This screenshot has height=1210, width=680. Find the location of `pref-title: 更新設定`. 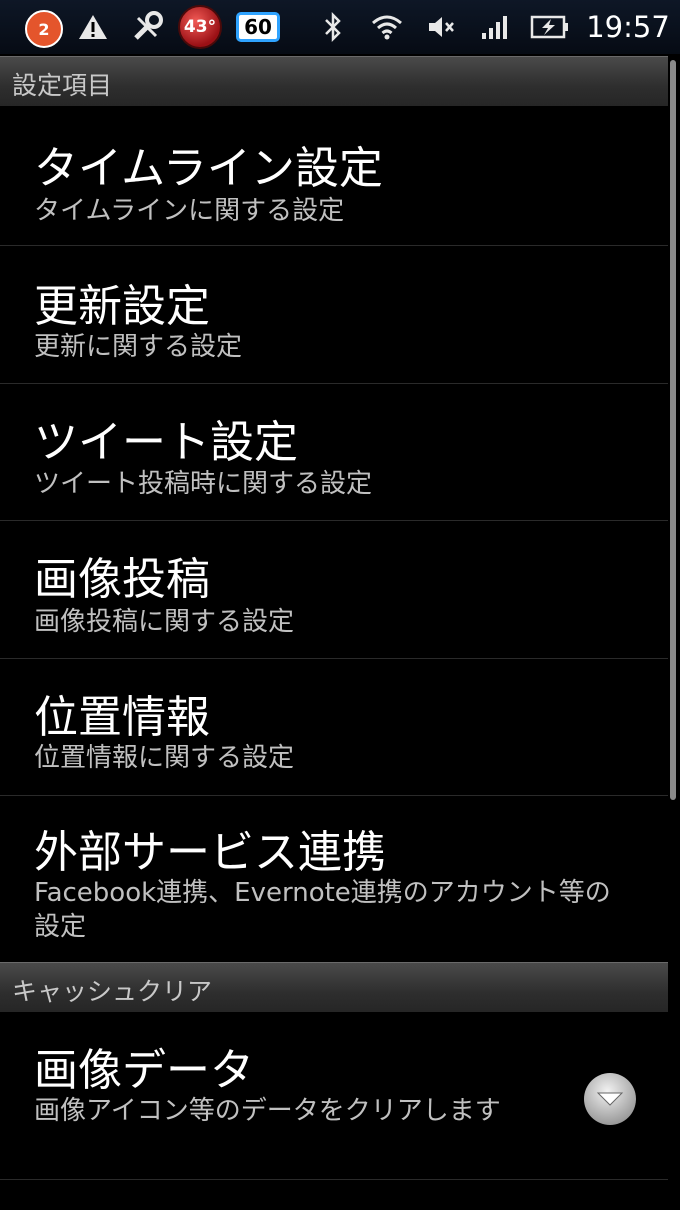

pref-title: 更新設定 is located at coordinates (122, 306).